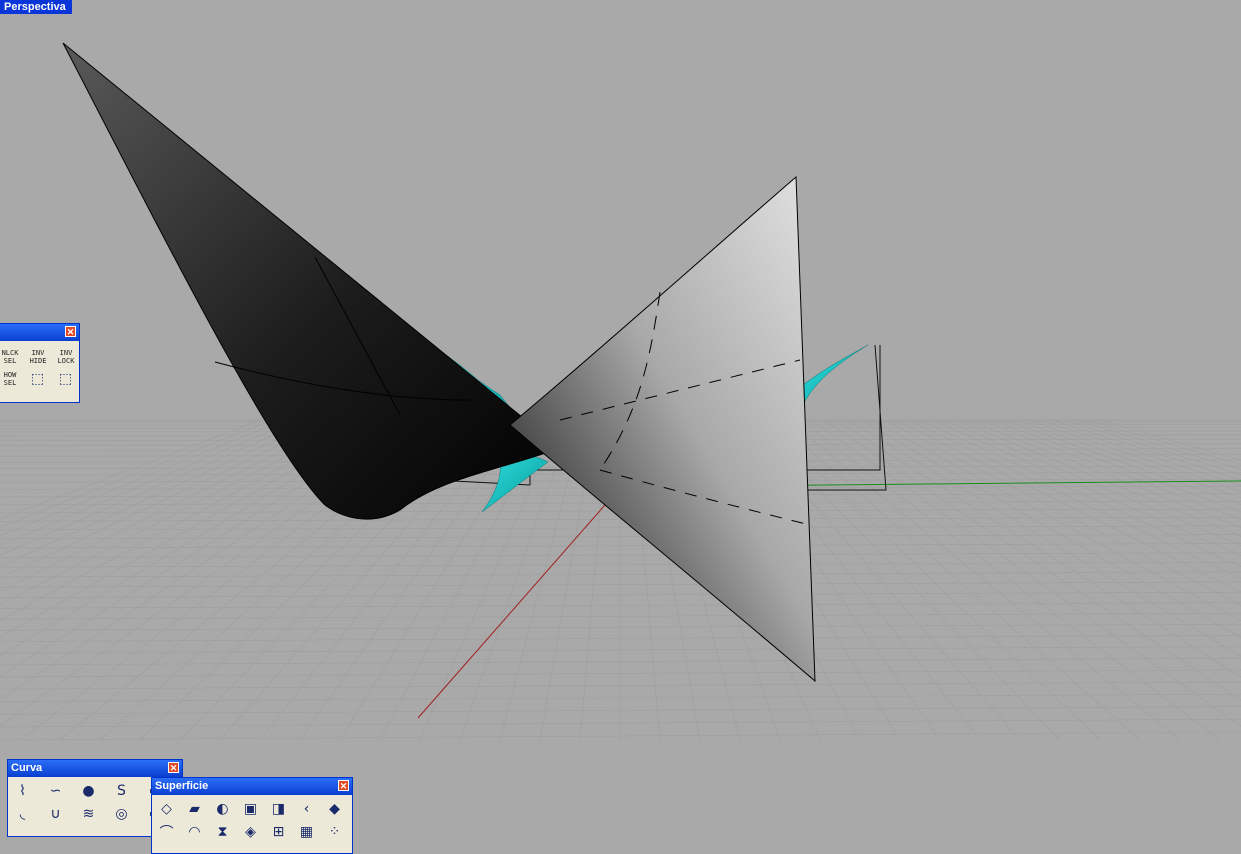  Describe the element at coordinates (166, 809) in the screenshot. I see `surface-from-points-icon: ◇` at that location.